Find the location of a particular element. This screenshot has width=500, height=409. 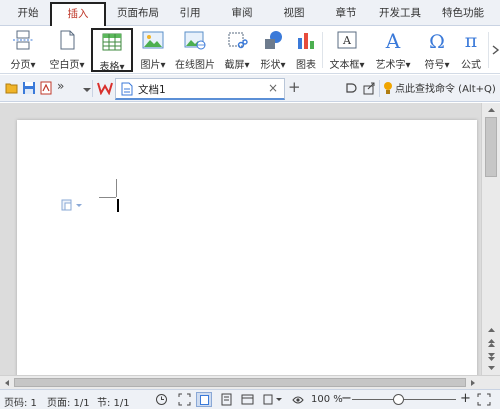

formula-label: 公式 is located at coordinates (471, 65).